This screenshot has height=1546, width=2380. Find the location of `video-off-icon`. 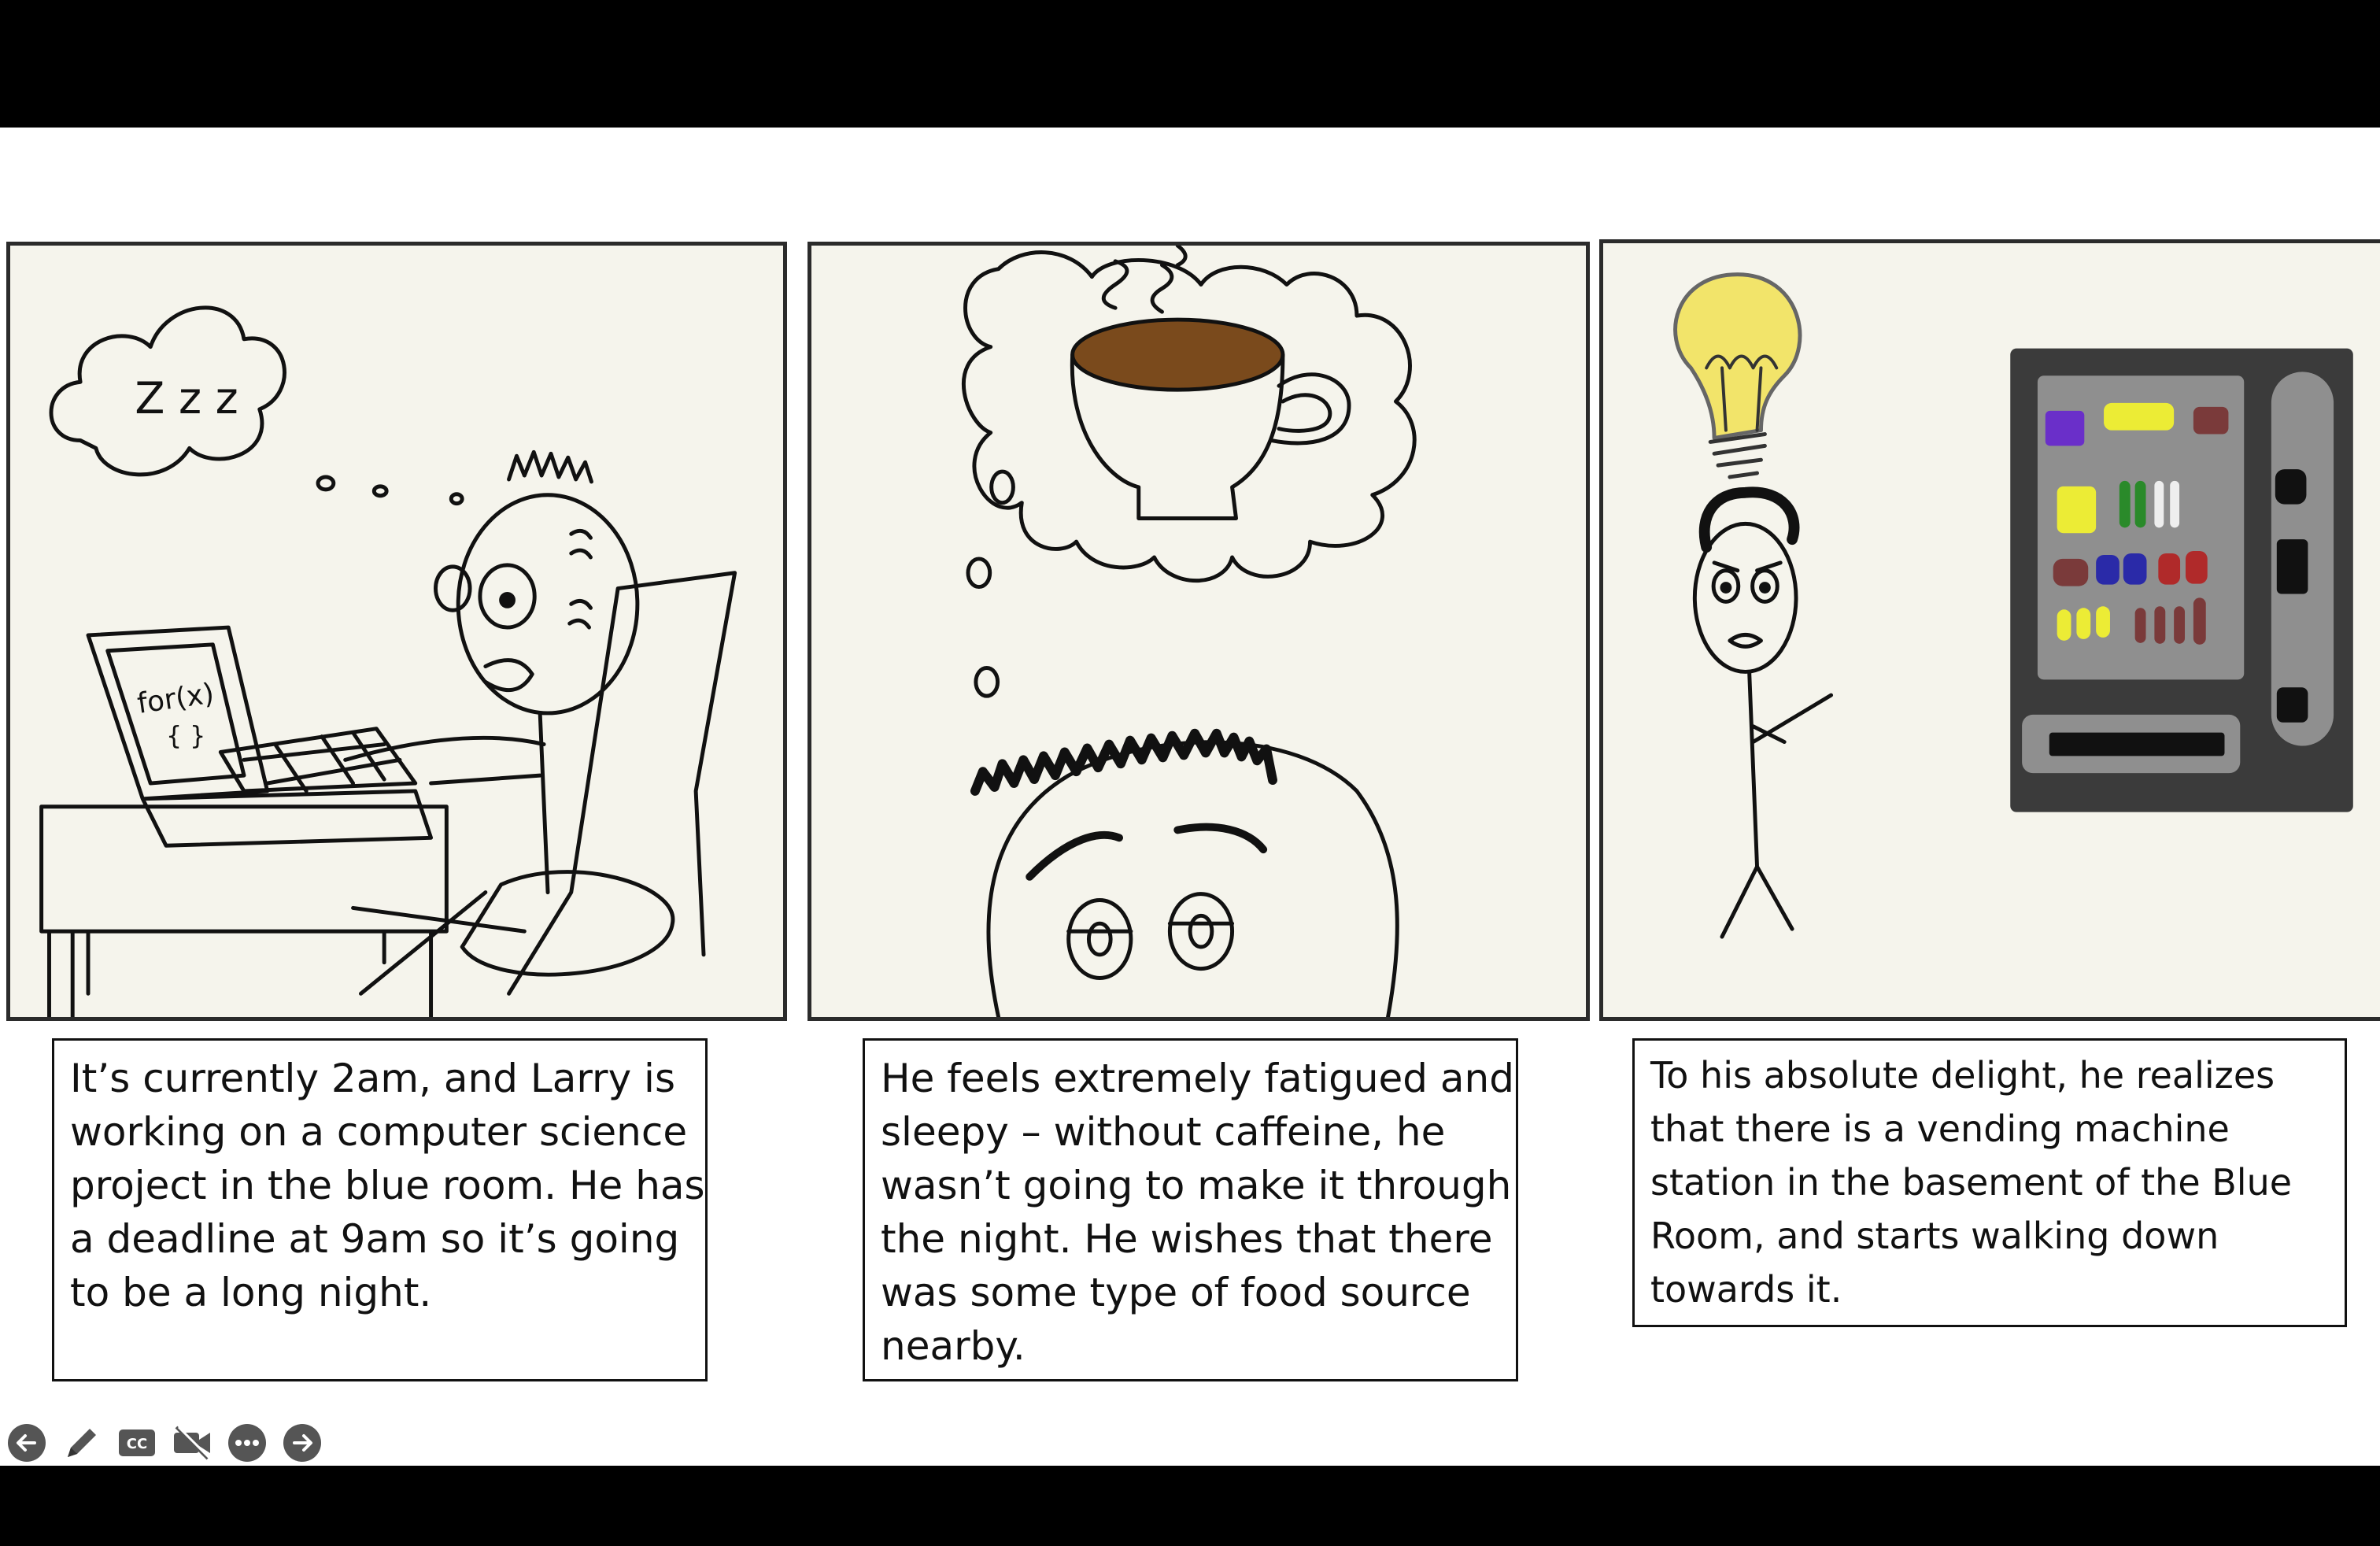

video-off-icon is located at coordinates (193, 1443).